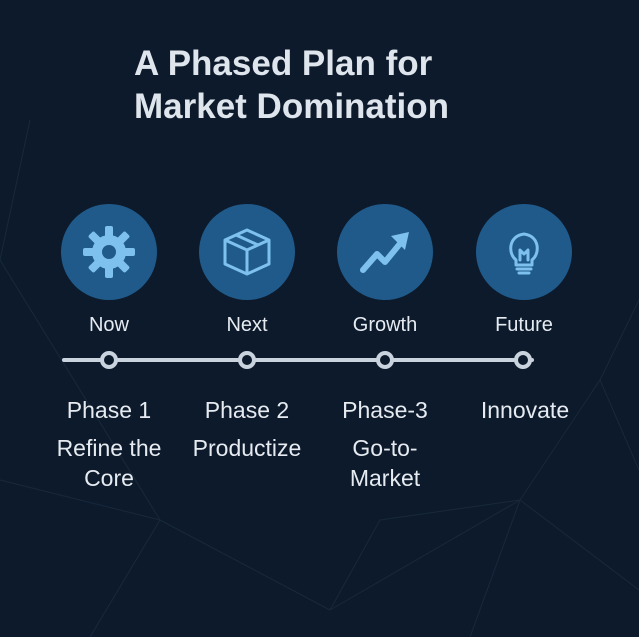  I want to click on phase-2-label: Phase 2 Productize, so click(247, 429).